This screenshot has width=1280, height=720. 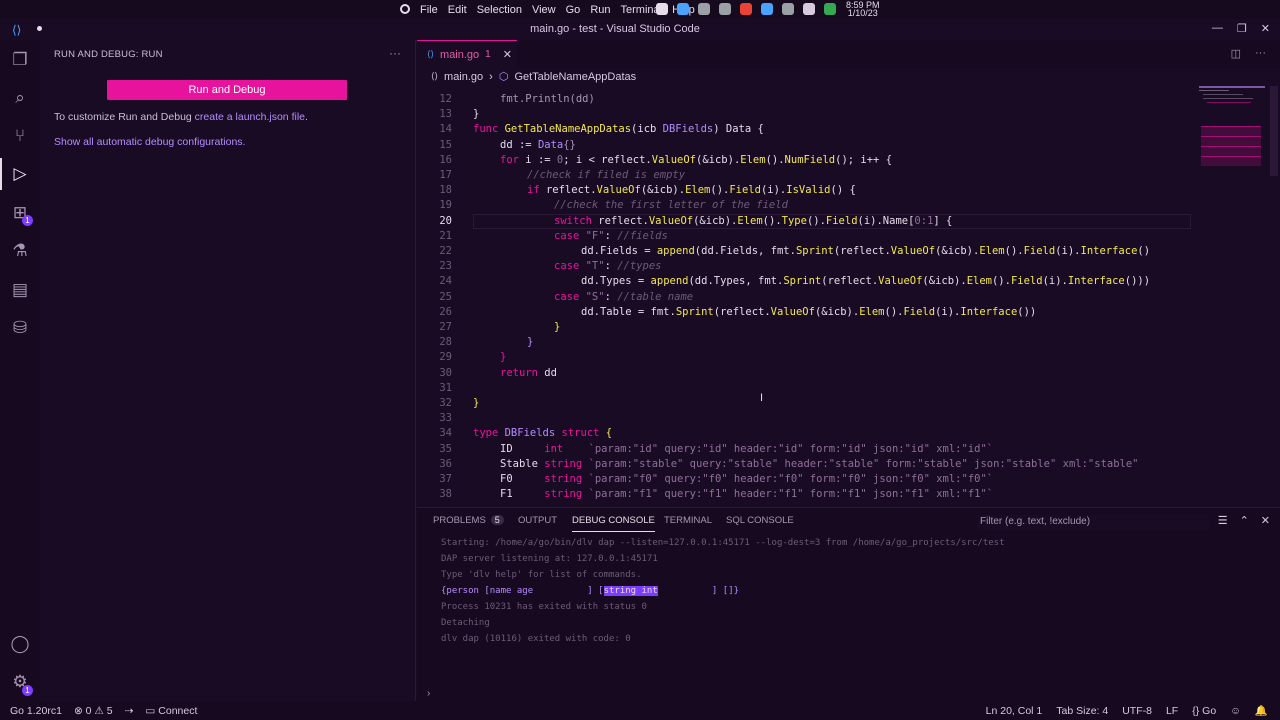 I want to click on editor-more-icon: ···, so click(x=1260, y=53).